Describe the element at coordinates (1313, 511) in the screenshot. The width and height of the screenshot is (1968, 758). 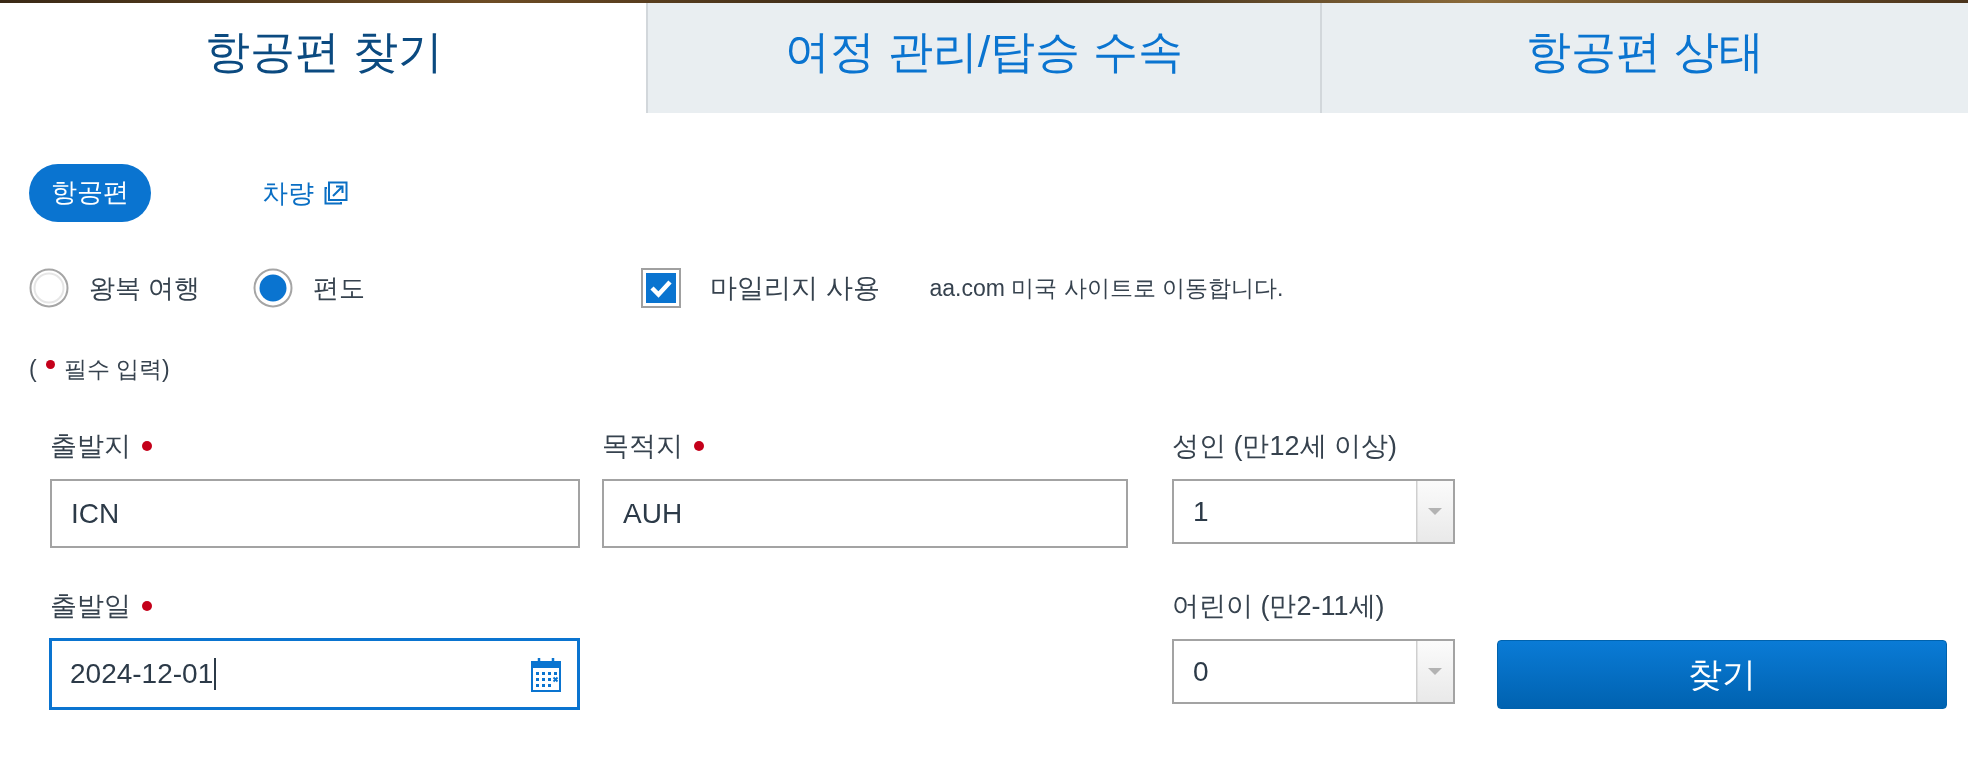
I see `dropdown: 1` at that location.